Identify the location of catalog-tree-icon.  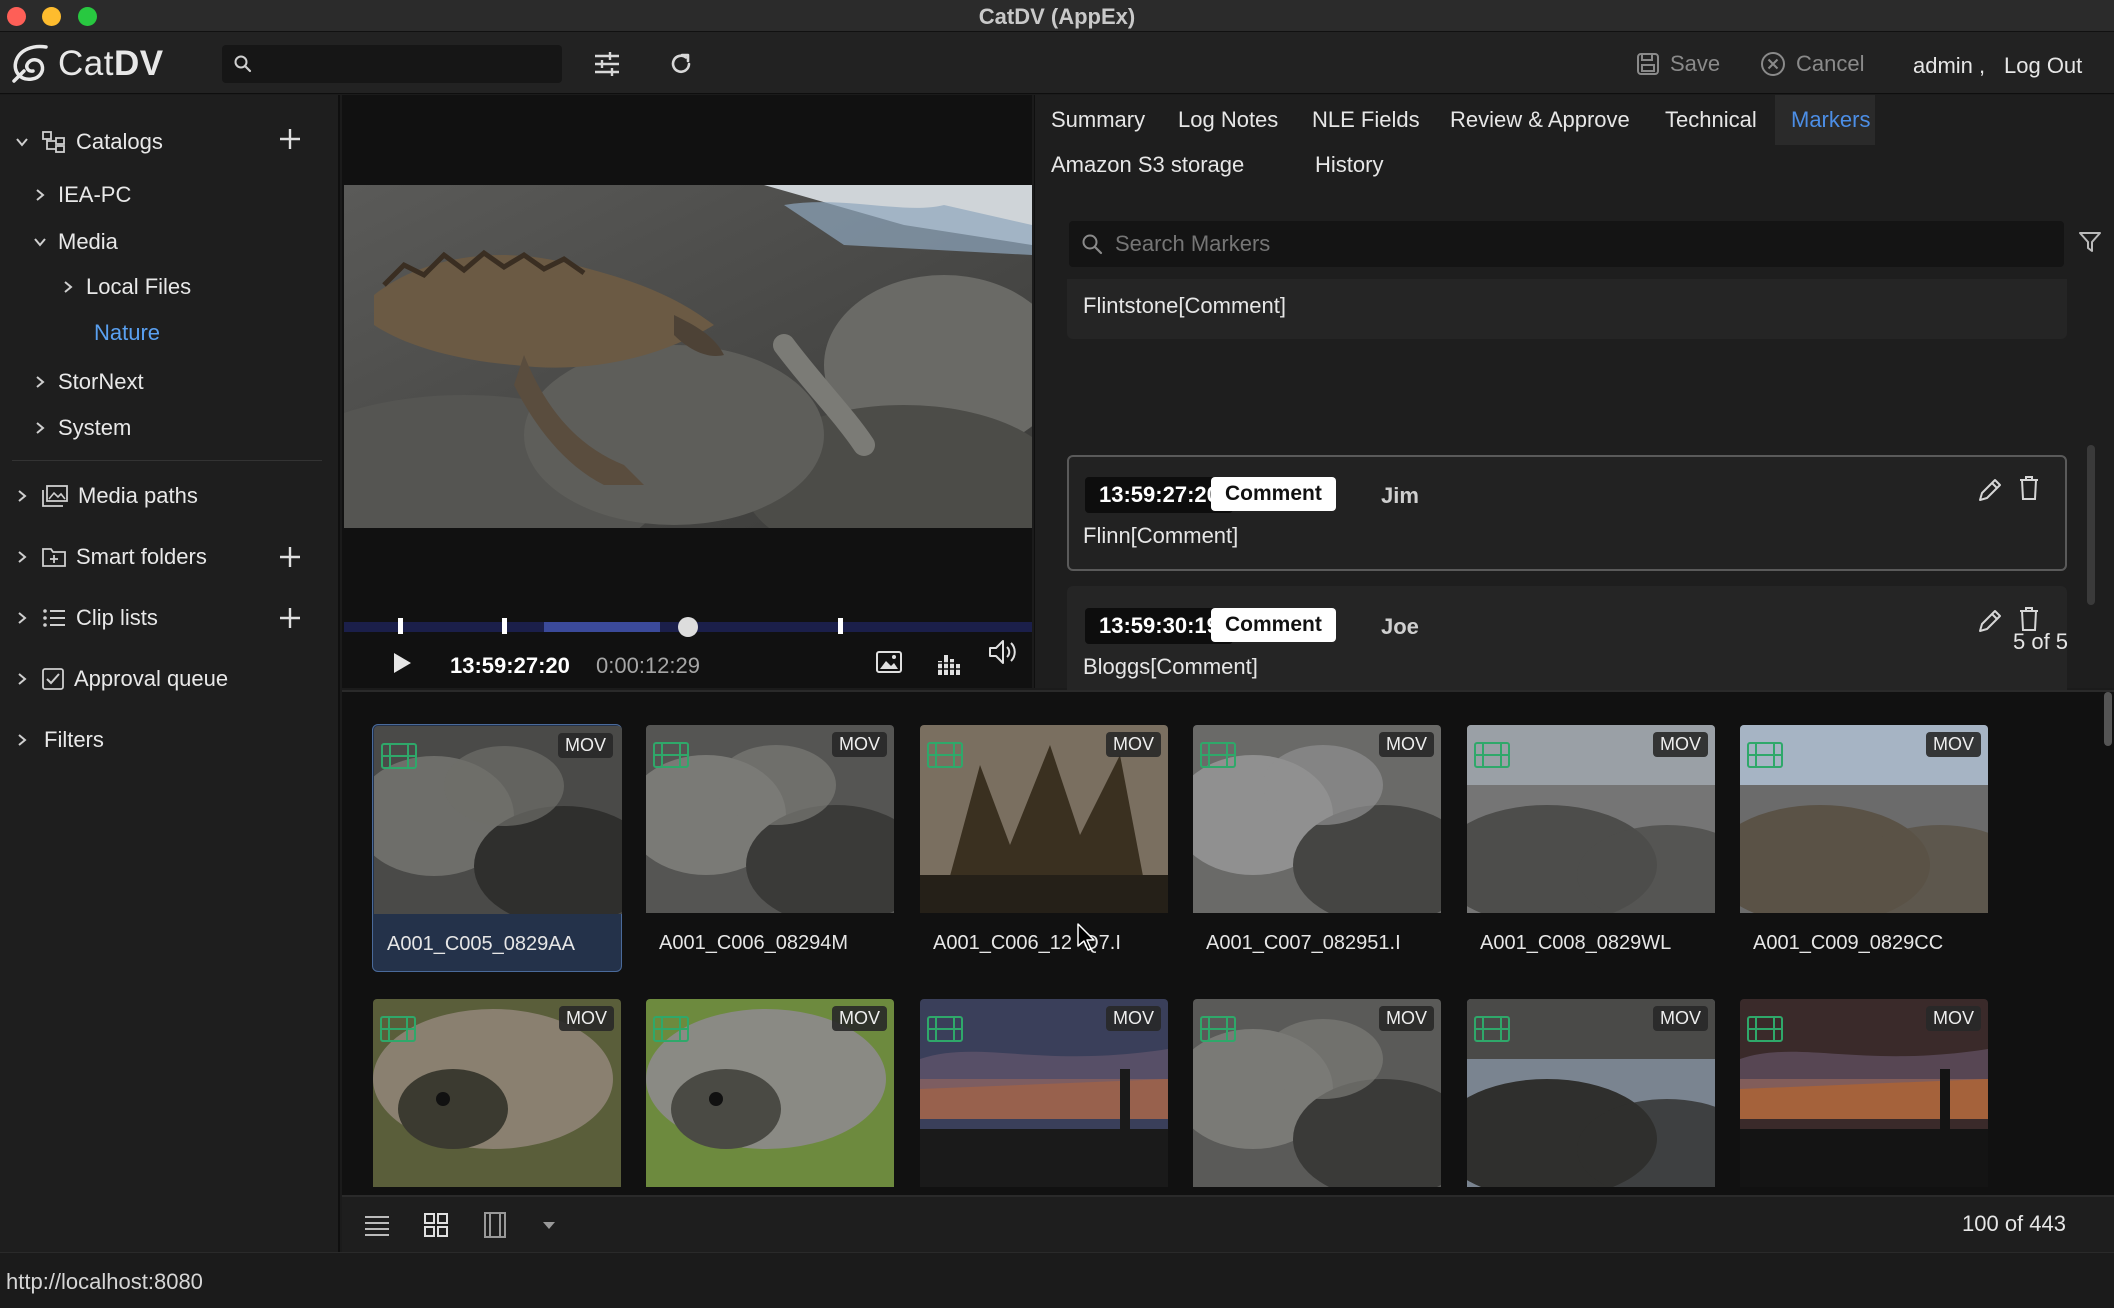
(53, 142).